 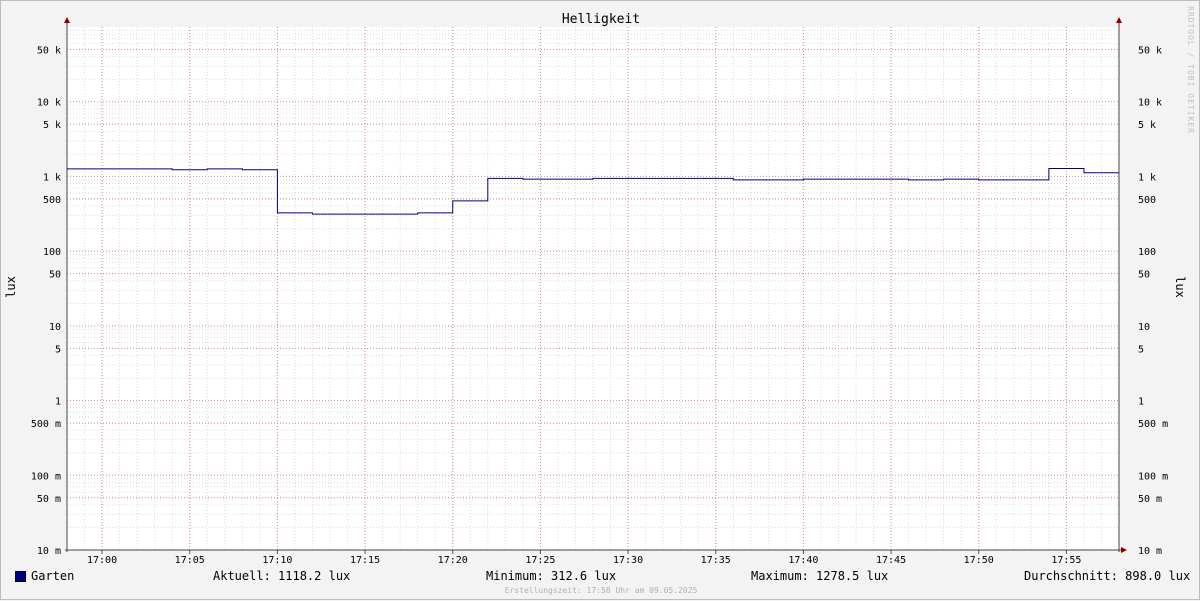 I want to click on y-tick-label-left: 500 m, so click(x=46, y=424).